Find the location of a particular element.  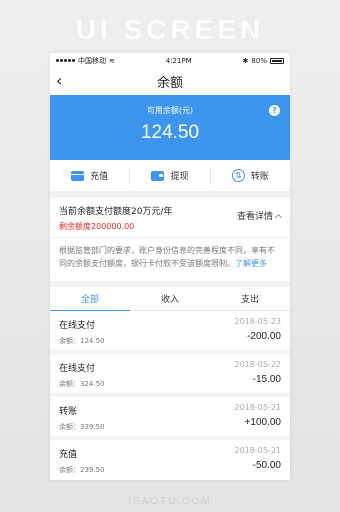

transaction-amount: -15.00 is located at coordinates (266, 379).